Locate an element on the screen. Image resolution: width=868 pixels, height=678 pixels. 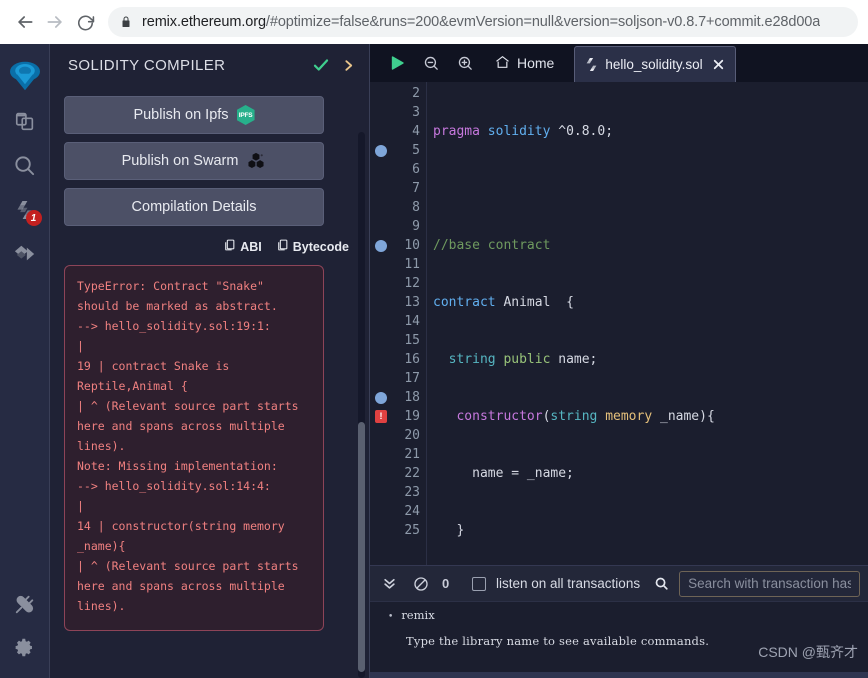
file-explorer-icon is located at coordinates (25, 124).